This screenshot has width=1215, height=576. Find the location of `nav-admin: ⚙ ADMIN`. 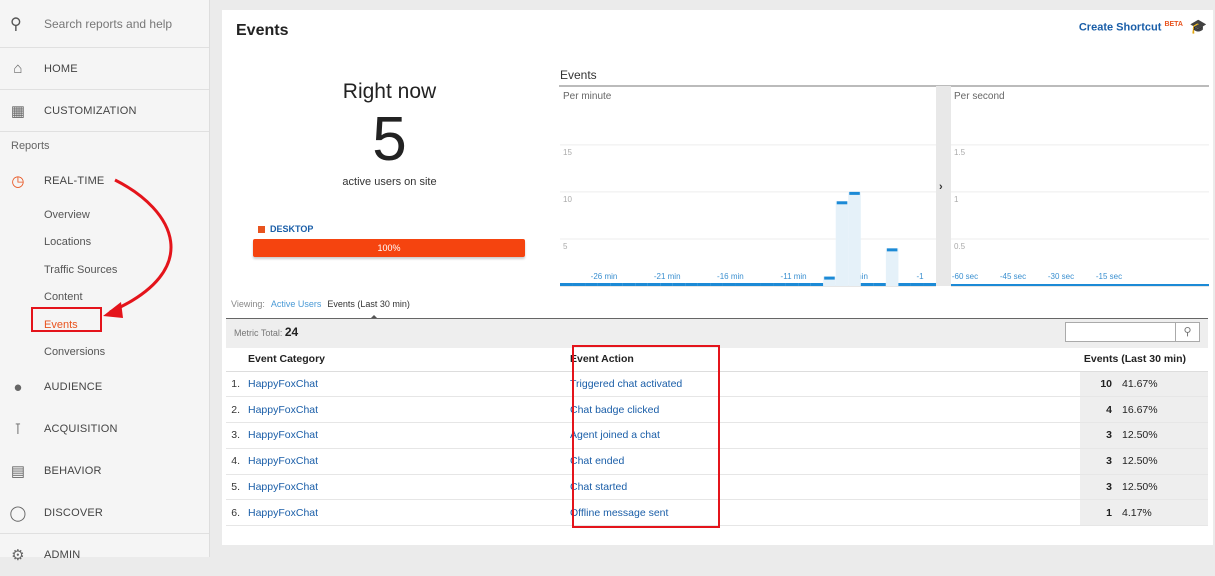

nav-admin: ⚙ ADMIN is located at coordinates (104, 555).